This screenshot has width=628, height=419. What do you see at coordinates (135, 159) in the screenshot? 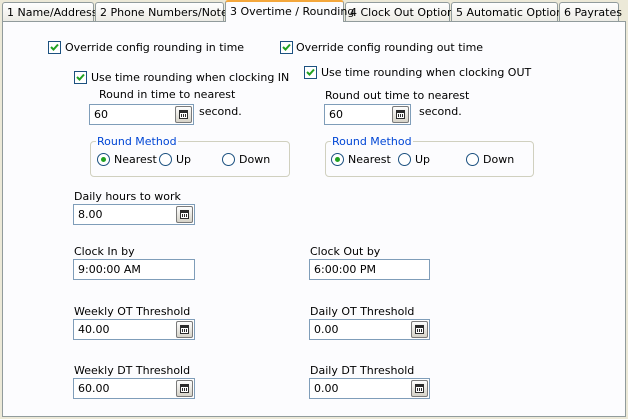
I see `round-in-nearest-label: Nearest` at bounding box center [135, 159].